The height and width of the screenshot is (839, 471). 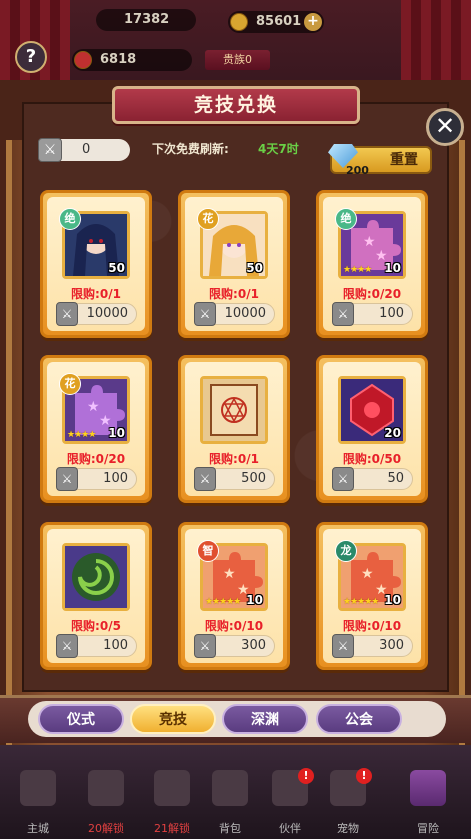 I want to click on tab-ritual: 仪式, so click(x=81, y=719).